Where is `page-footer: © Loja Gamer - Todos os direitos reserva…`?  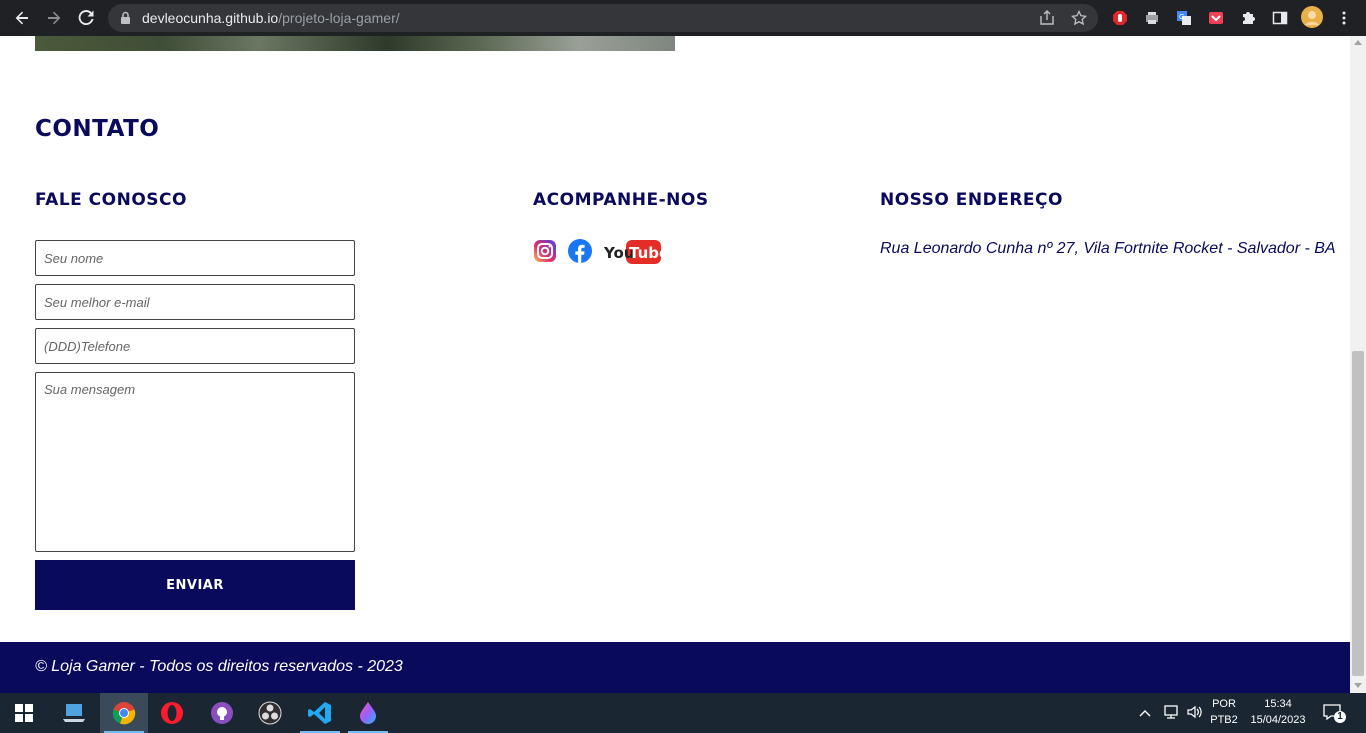 page-footer: © Loja Gamer - Todos os direitos reserva… is located at coordinates (675, 667).